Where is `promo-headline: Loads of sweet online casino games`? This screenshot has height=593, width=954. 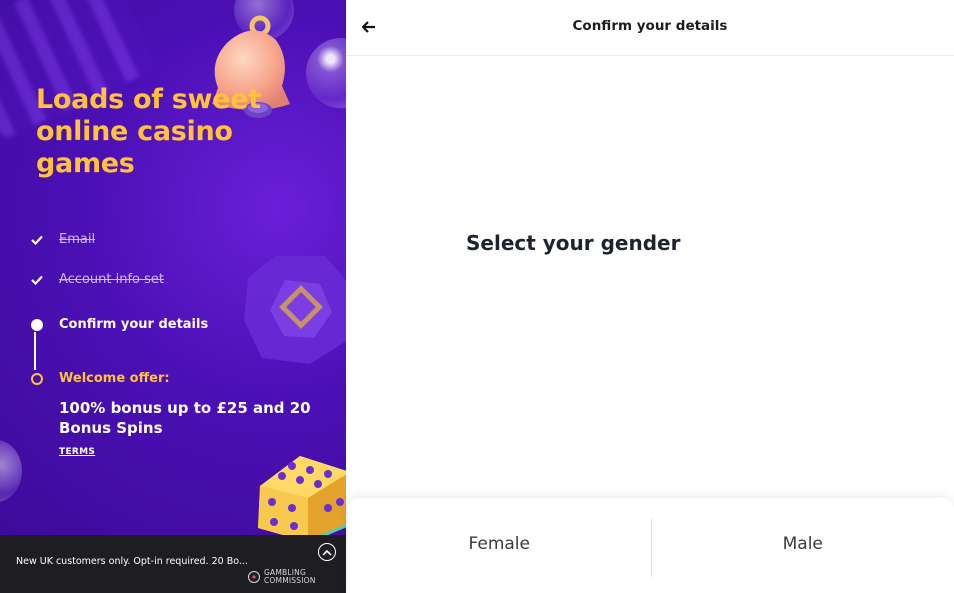
promo-headline: Loads of sweet online casino games is located at coordinates (148, 131).